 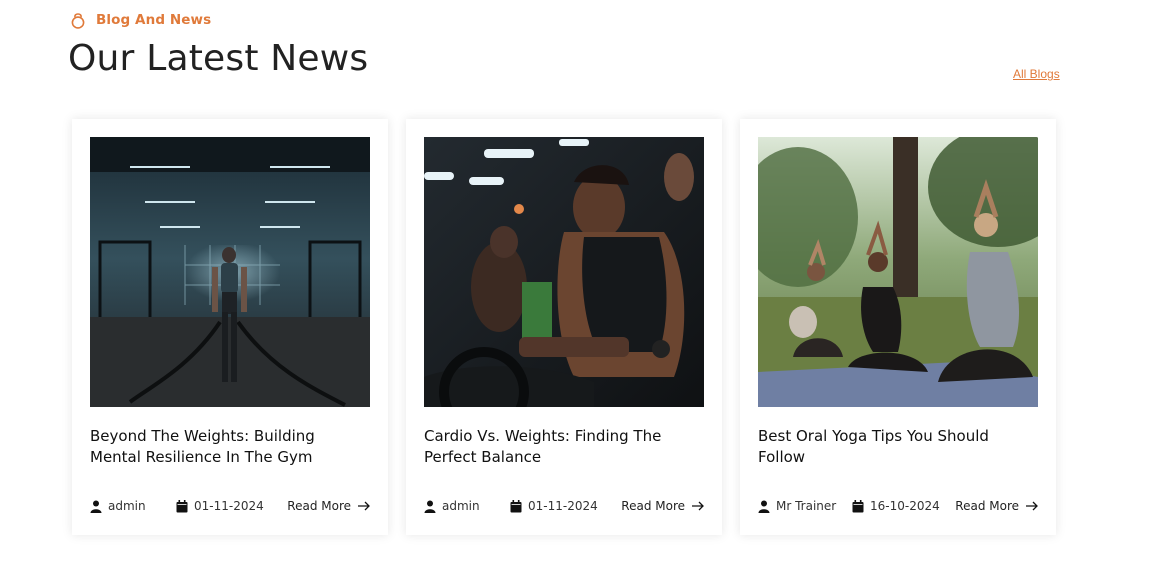 What do you see at coordinates (905, 506) in the screenshot?
I see `post-date-value: 16-10-2024` at bounding box center [905, 506].